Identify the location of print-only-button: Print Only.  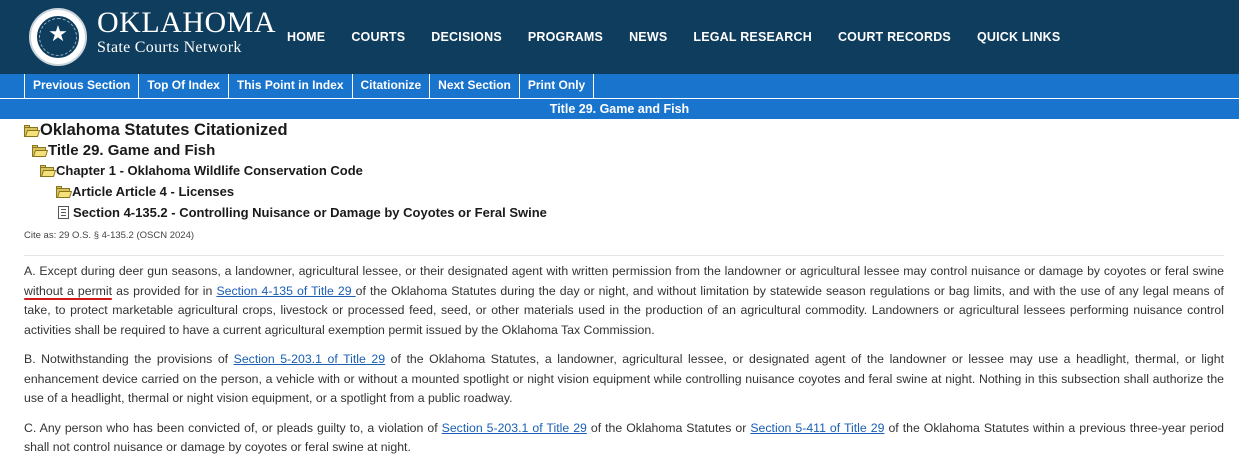
(557, 86).